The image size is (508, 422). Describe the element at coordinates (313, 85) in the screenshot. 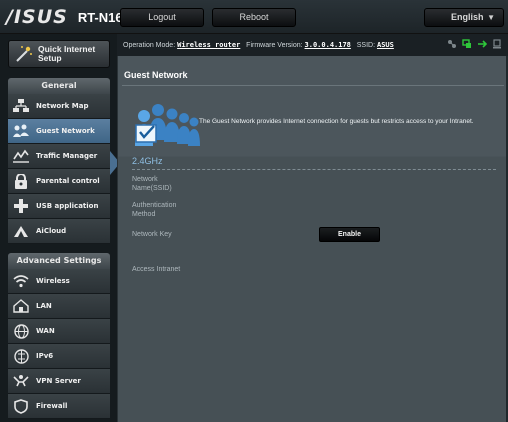

I see `title-divider` at that location.